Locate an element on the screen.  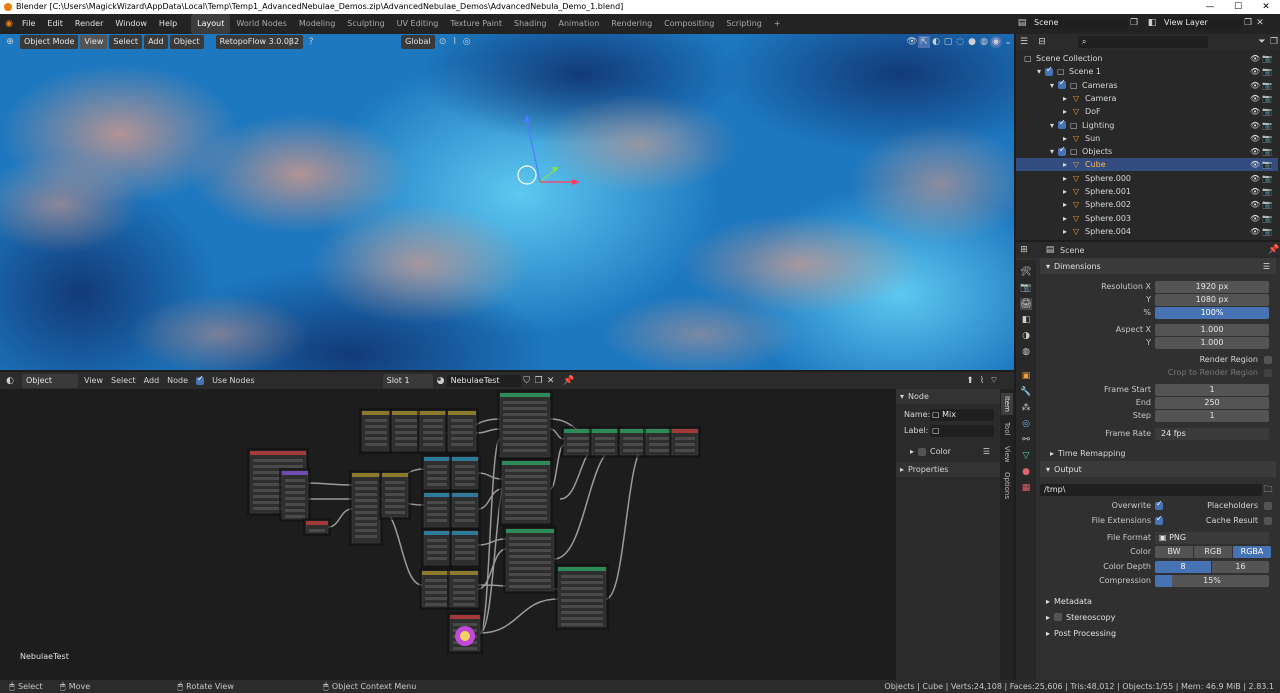
output-path-field: /tmp\ is located at coordinates (1151, 489).